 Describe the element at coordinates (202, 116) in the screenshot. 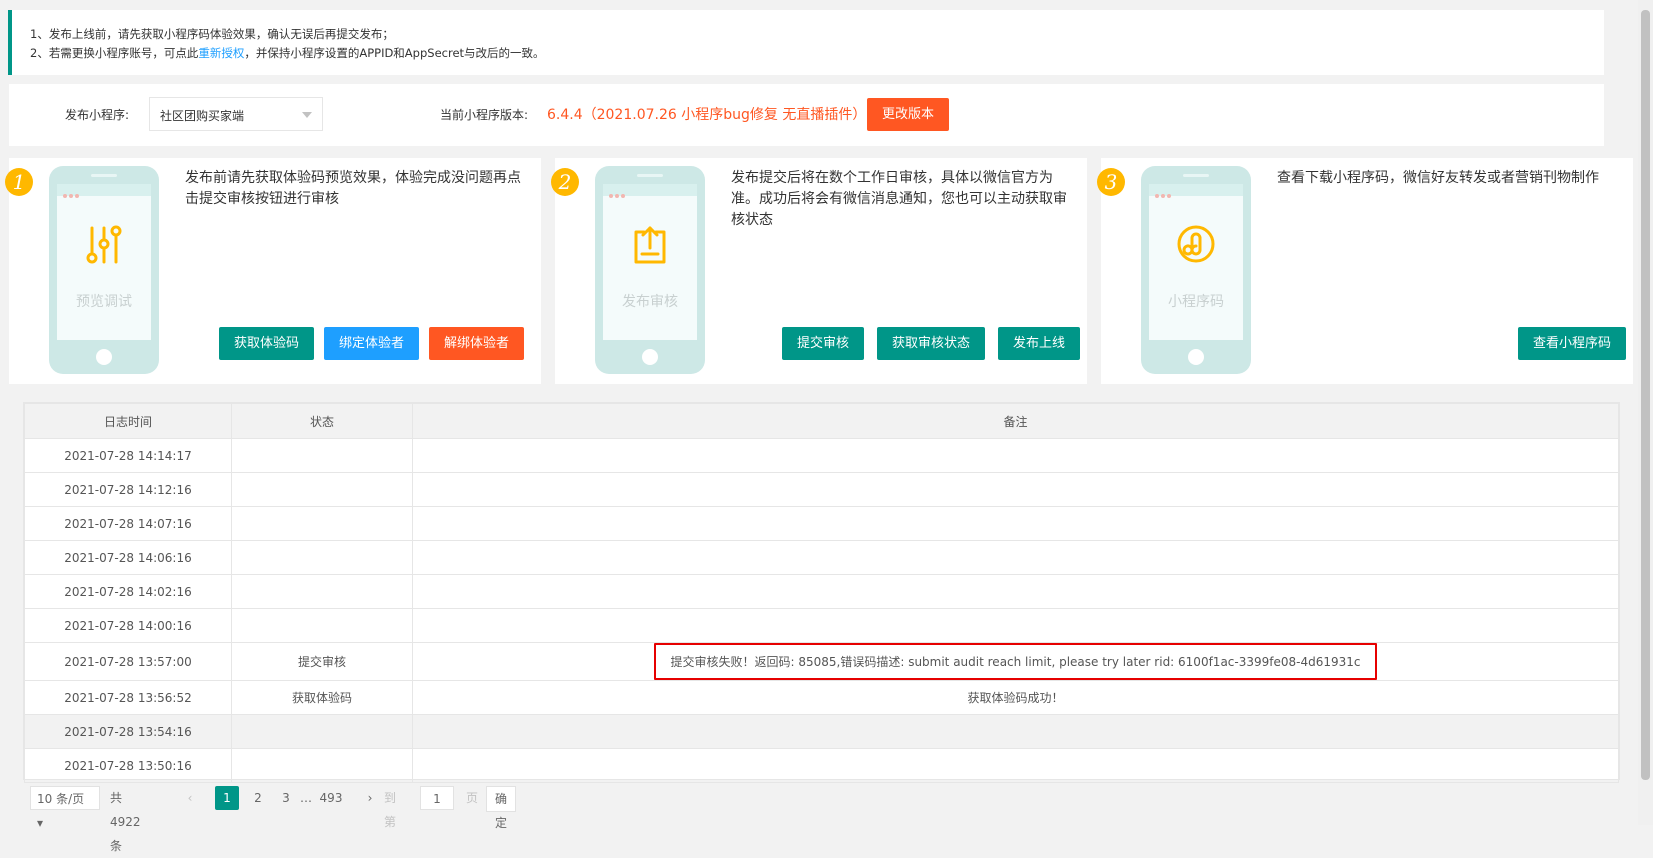

I see `mini-program-select-value: 社区团购买家端` at that location.